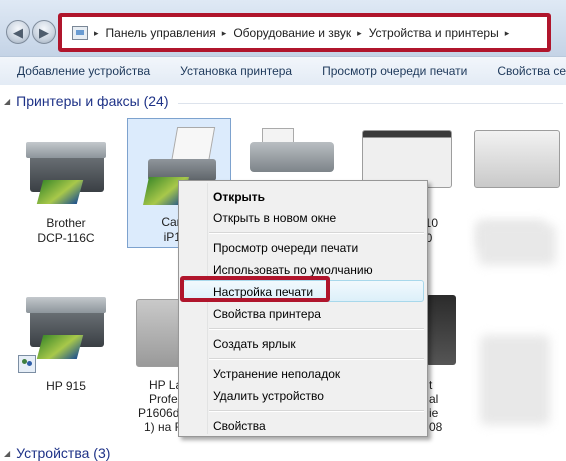 Image resolution: width=566 pixels, height=461 pixels. What do you see at coordinates (161, 33) in the screenshot?
I see `breadcrumb-control-panel: Панель управления` at bounding box center [161, 33].